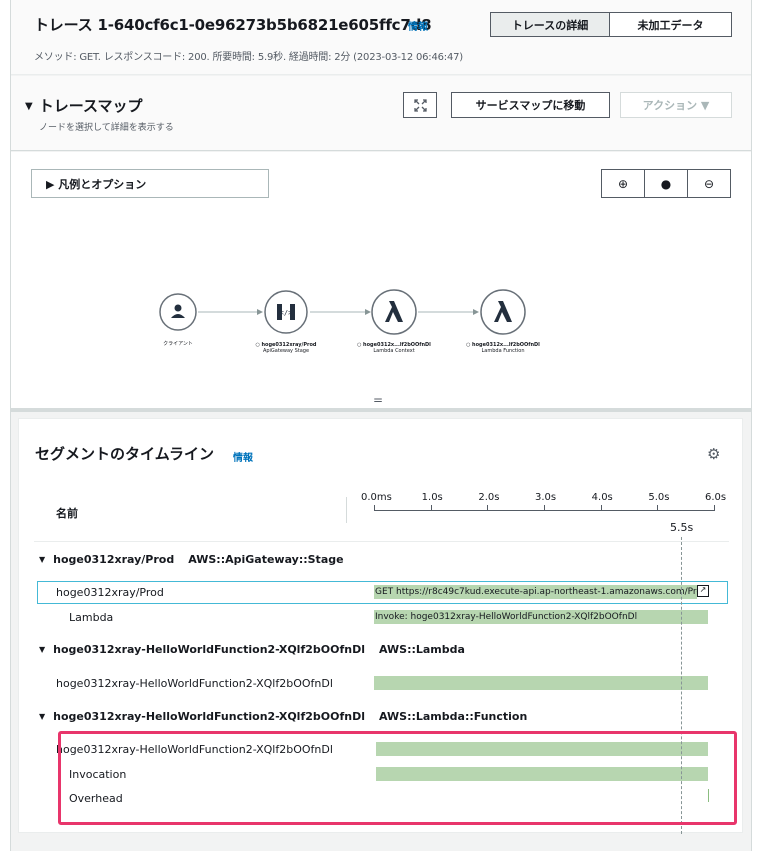 The height and width of the screenshot is (851, 768). Describe the element at coordinates (397, 778) in the screenshot. I see `highlight-box` at that location.